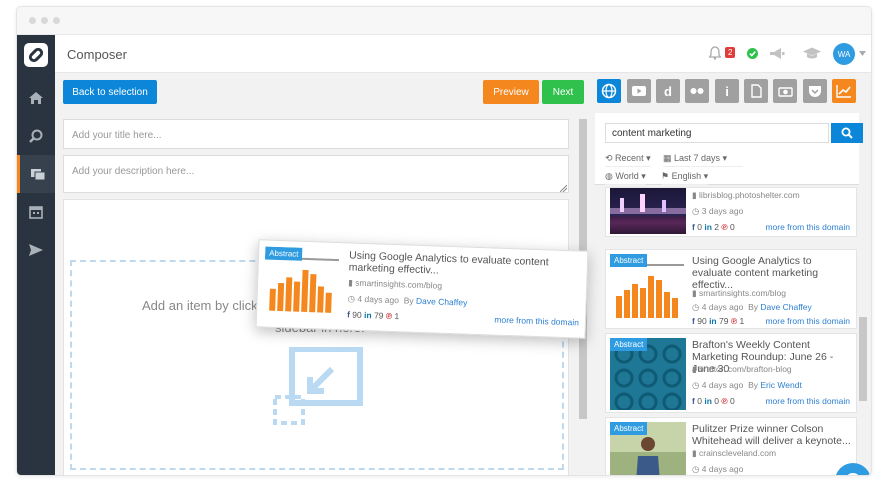  I want to click on bell-icon, so click(715, 53).